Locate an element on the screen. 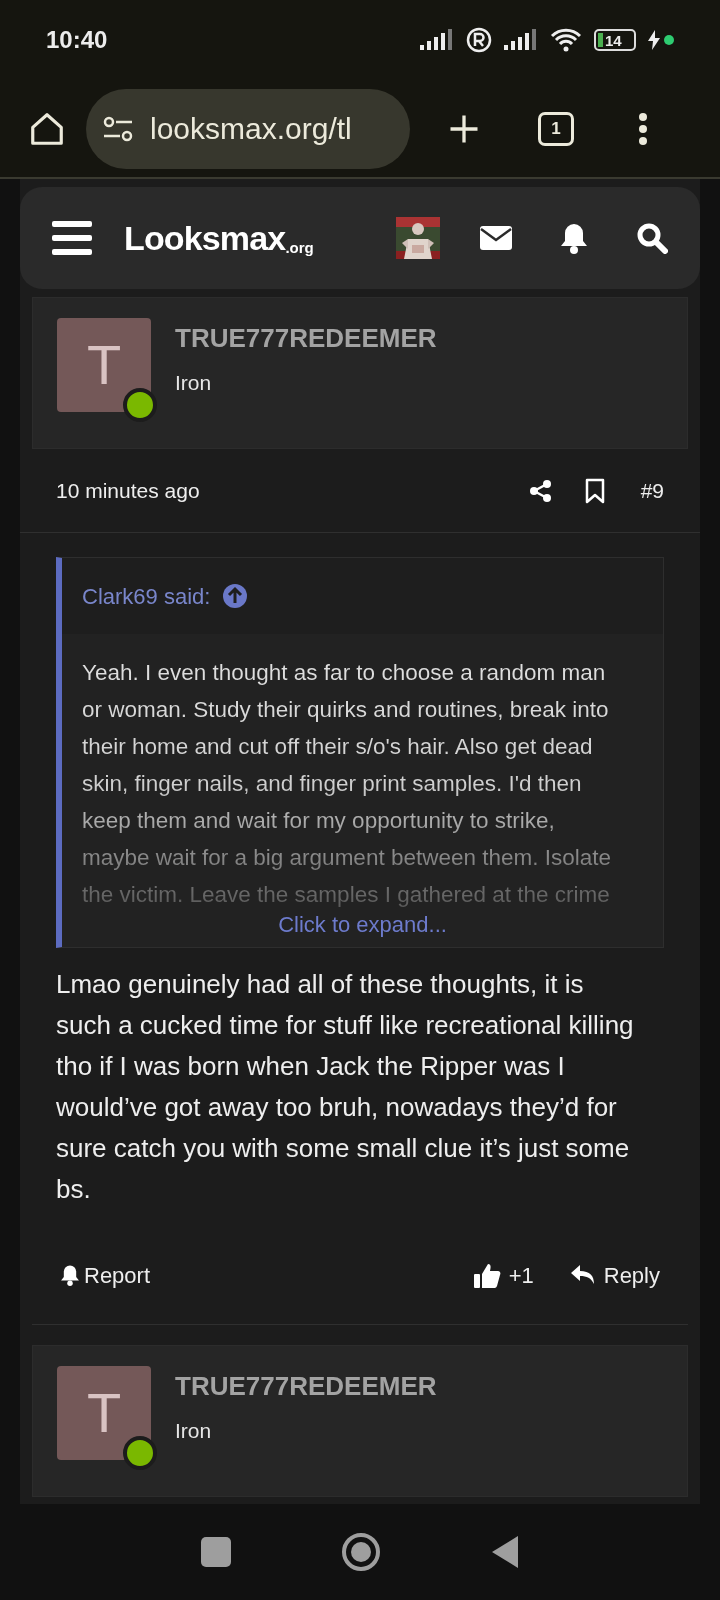 This screenshot has height=1600, width=720. bookmark-icon is located at coordinates (594, 490).